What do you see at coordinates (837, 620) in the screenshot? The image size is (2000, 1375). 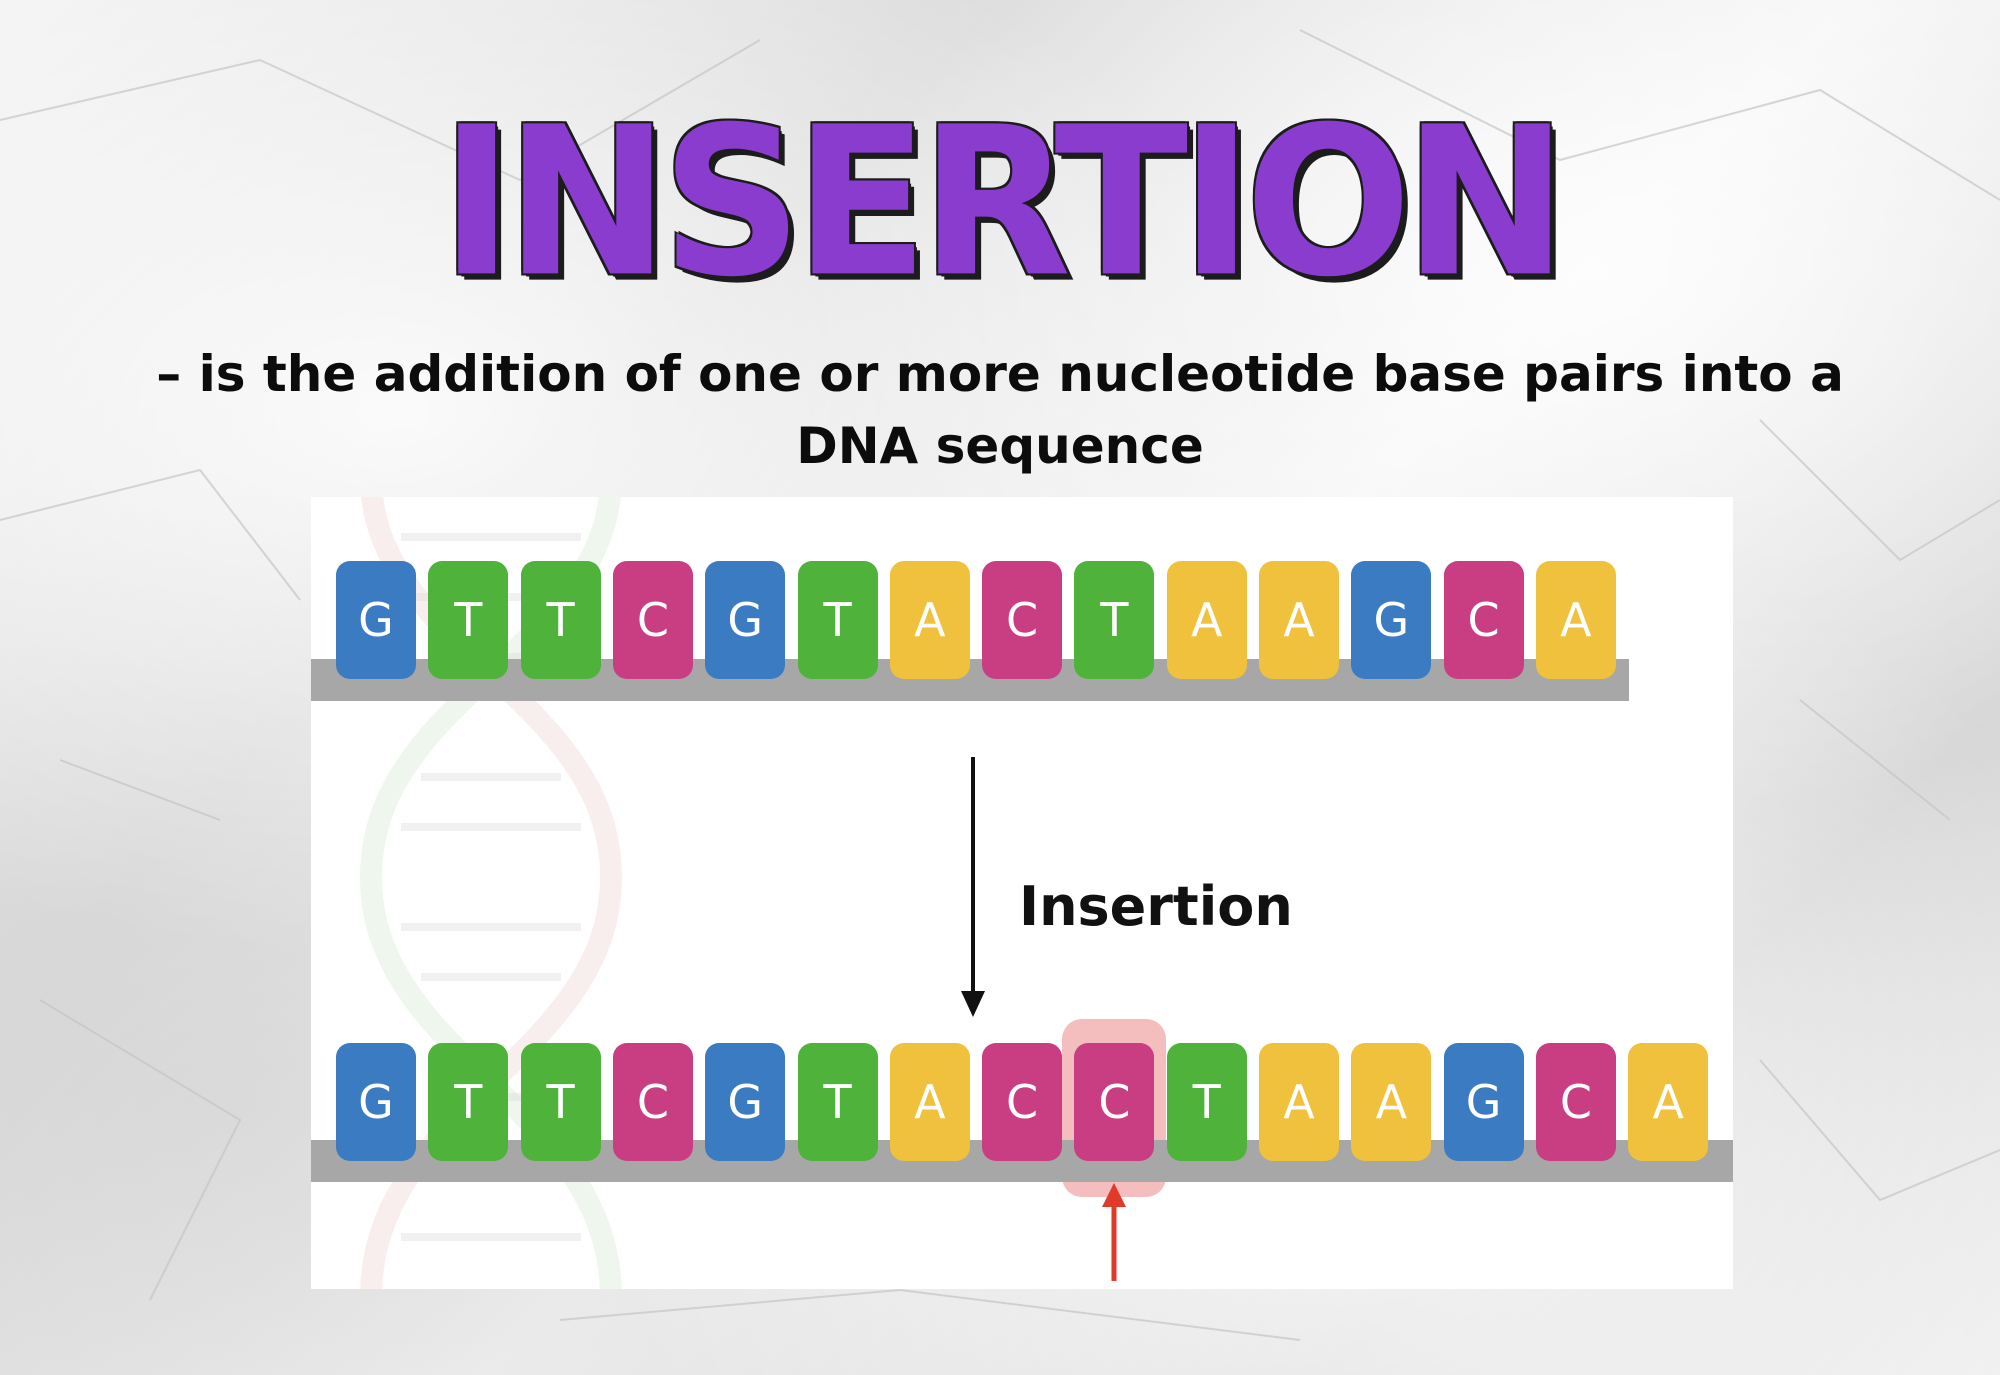 I see `original-base-6: T` at bounding box center [837, 620].